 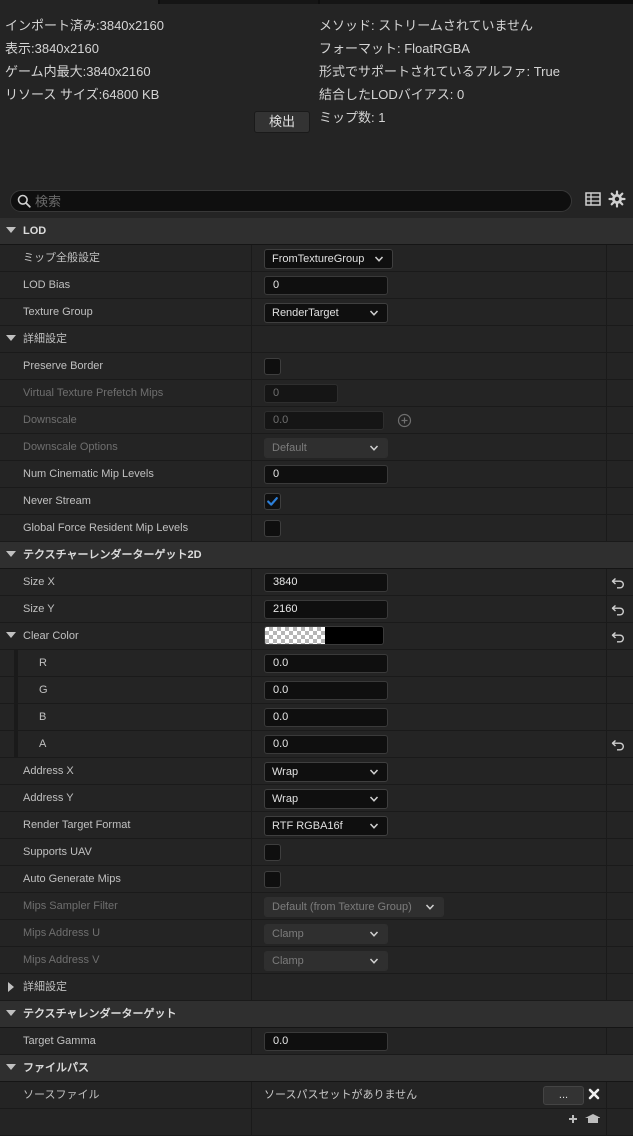 I want to click on property-row-lod-bias: LOD Bias 0, so click(x=316, y=285).